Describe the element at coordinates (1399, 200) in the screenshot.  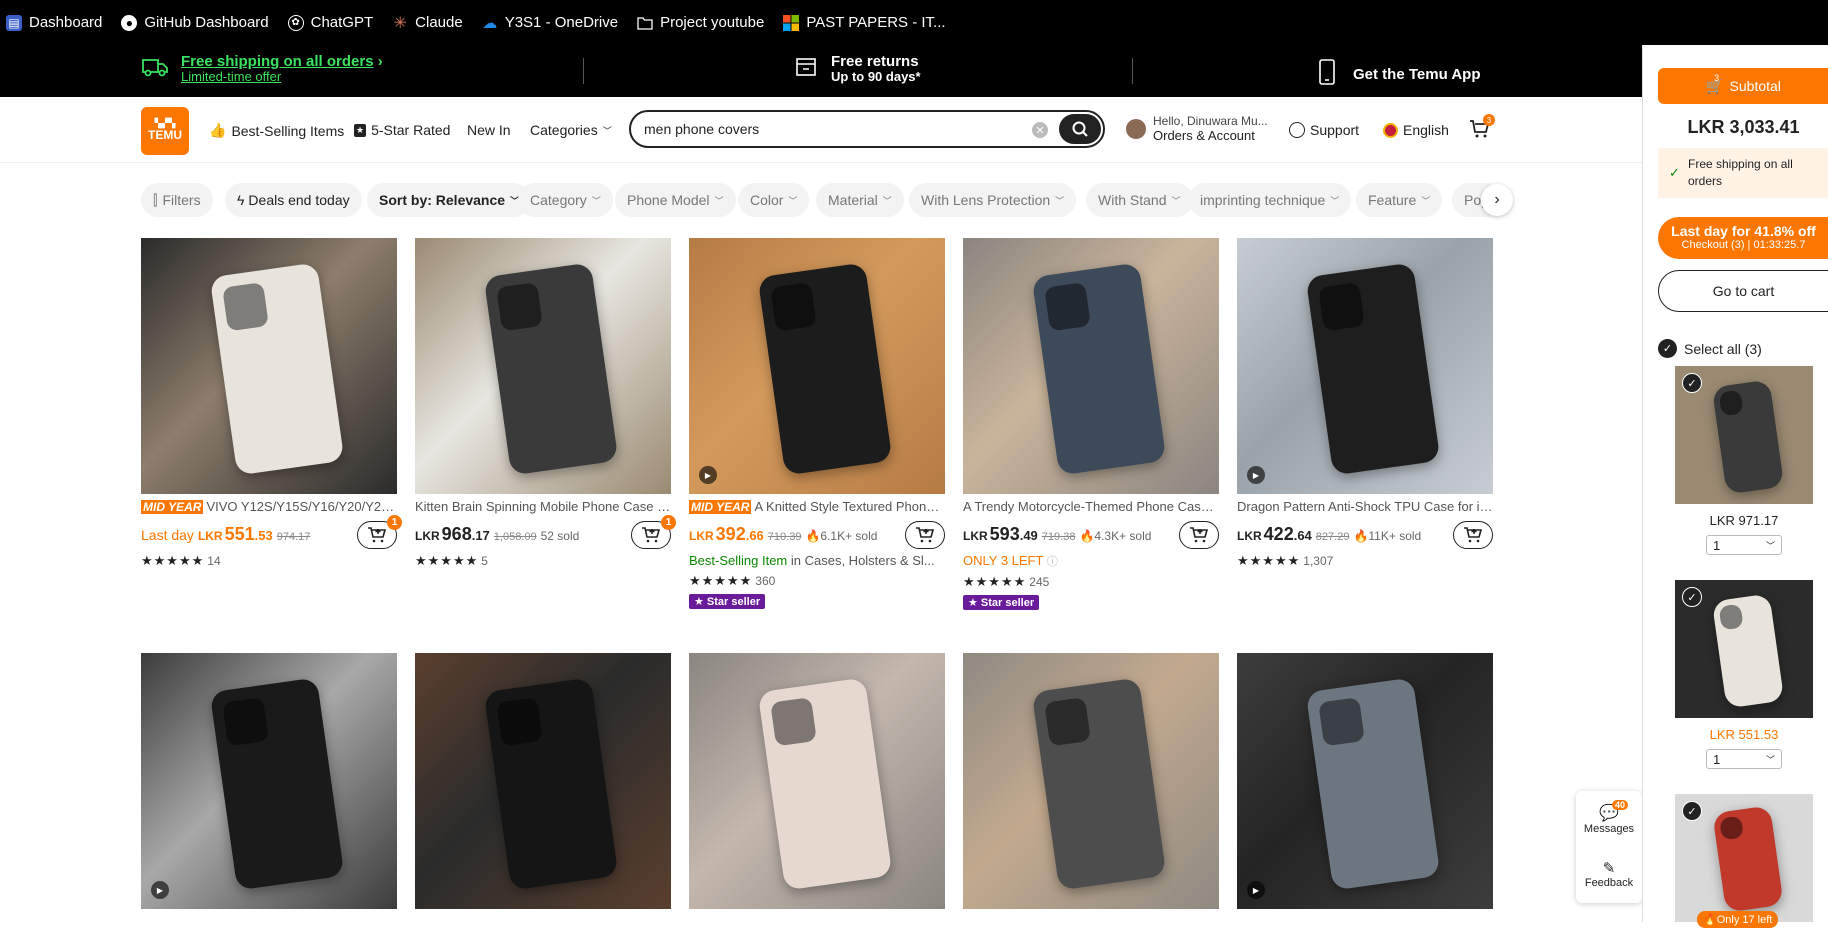
I see `filter-feature: Feature ﹀` at that location.